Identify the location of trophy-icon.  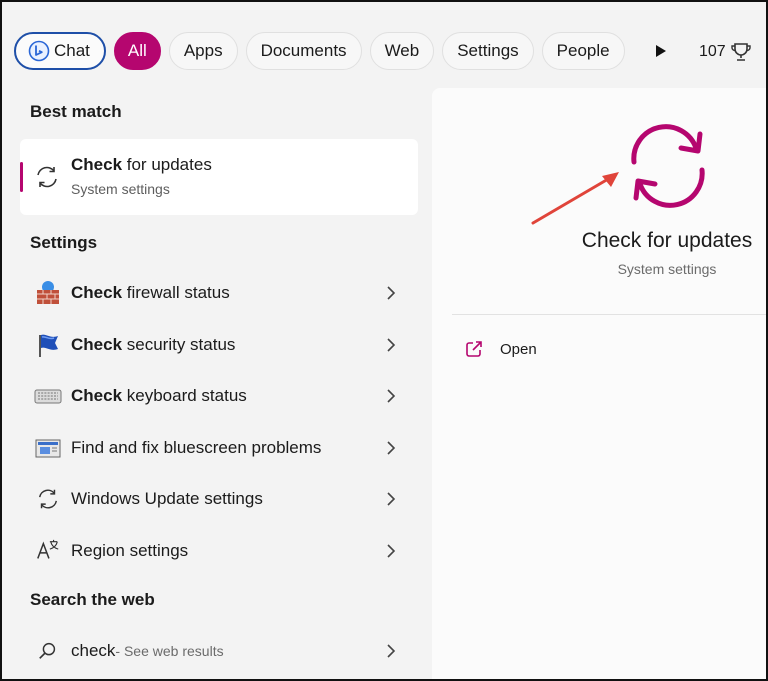
(741, 52).